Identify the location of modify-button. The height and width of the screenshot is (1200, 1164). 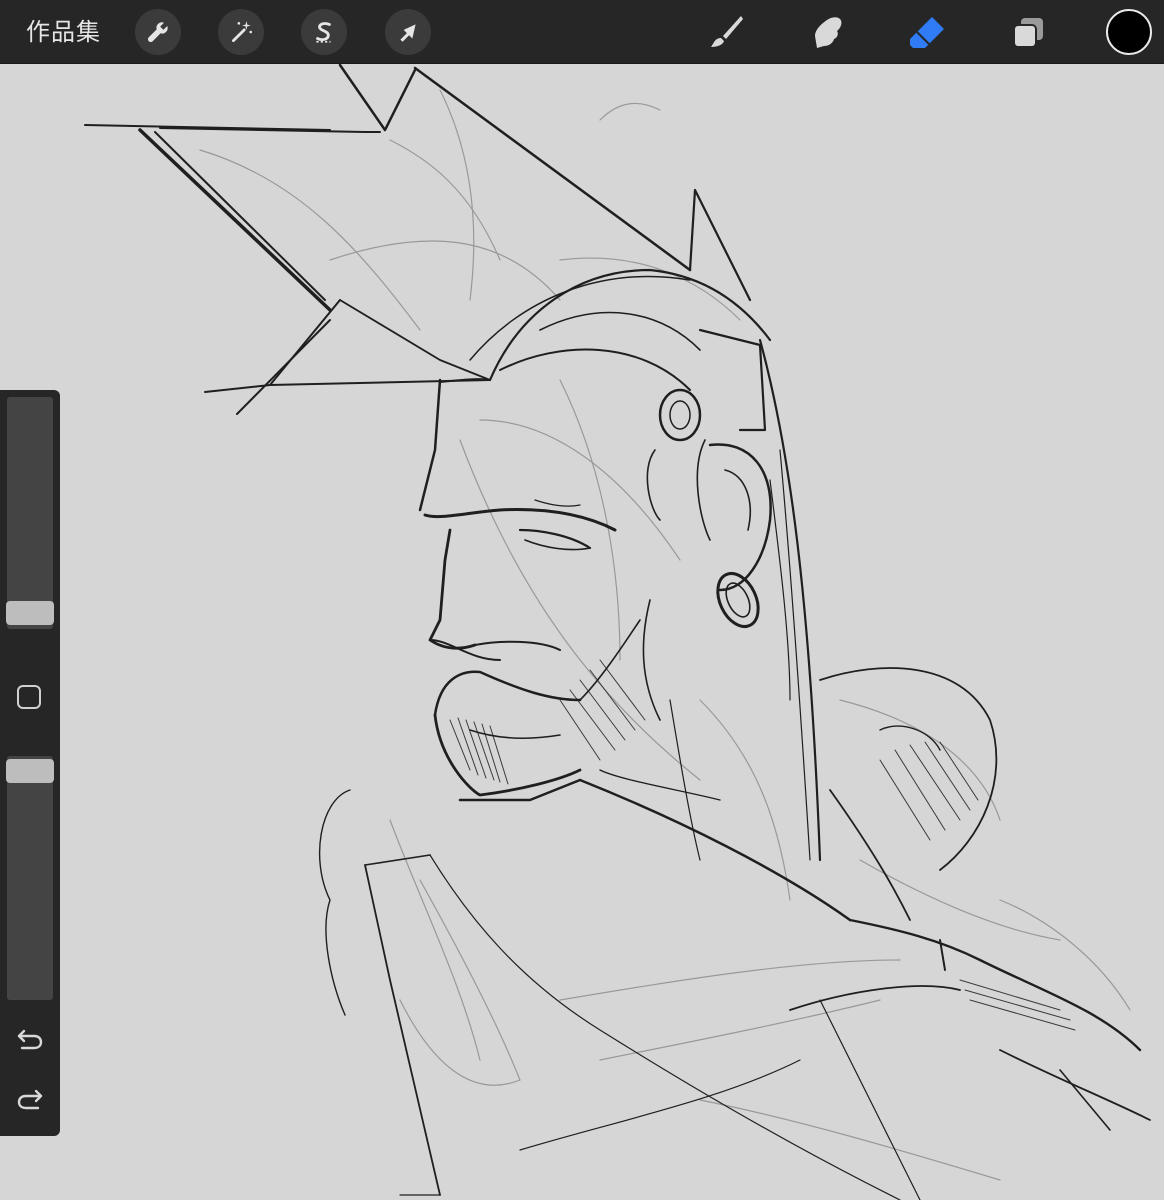
(29, 697).